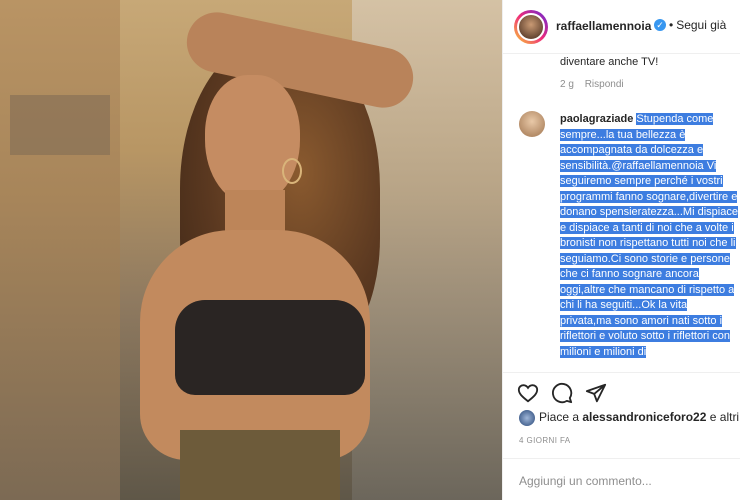 The image size is (740, 500). Describe the element at coordinates (527, 418) in the screenshot. I see `liker-avatar` at that location.